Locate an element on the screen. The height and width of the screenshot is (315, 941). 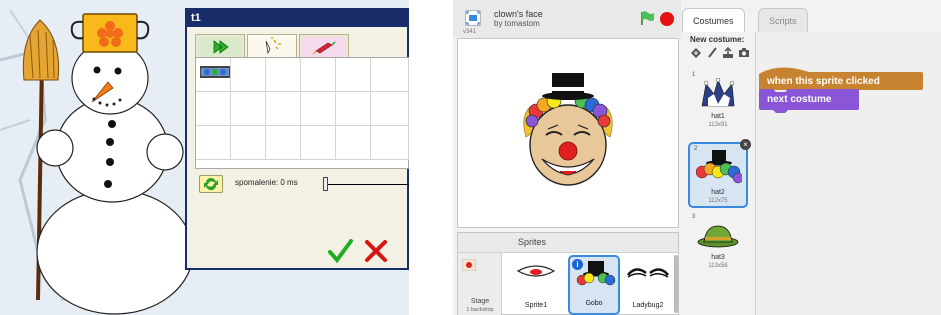
stage-selector: Stage 1 backdrop is located at coordinates (480, 284).